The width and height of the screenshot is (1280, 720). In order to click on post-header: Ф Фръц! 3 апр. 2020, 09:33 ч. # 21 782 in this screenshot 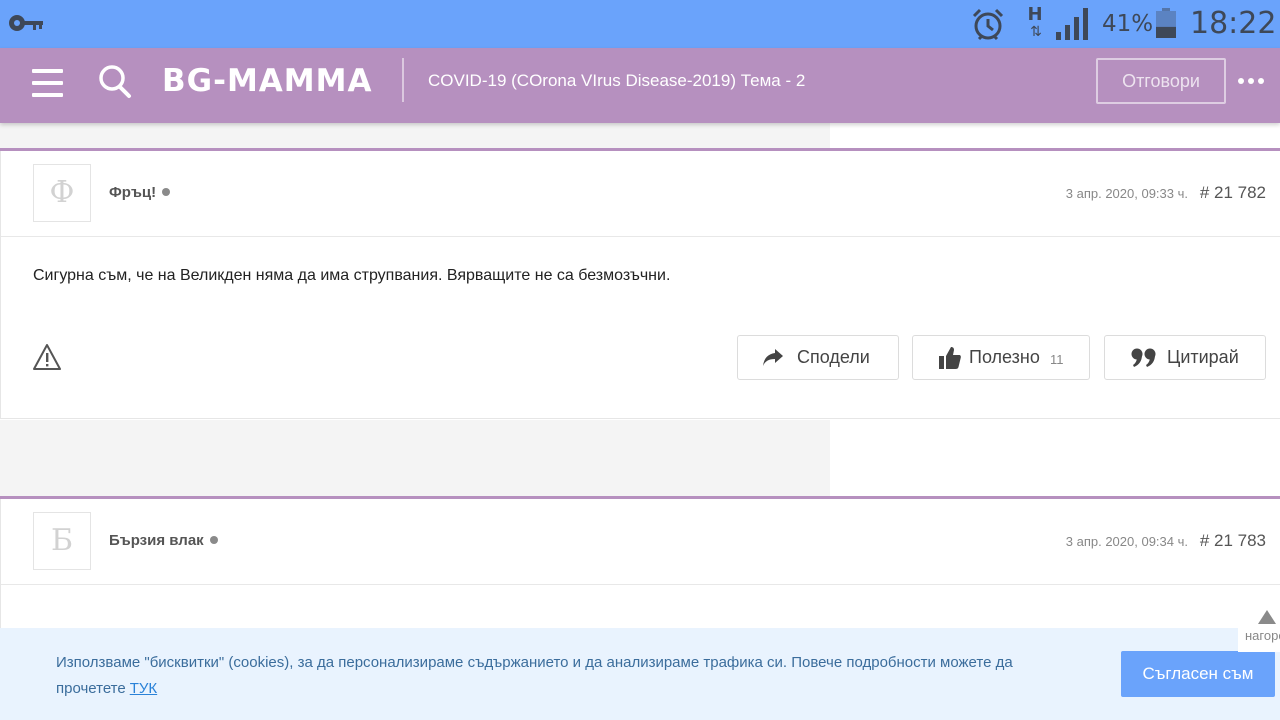, I will do `click(640, 194)`.